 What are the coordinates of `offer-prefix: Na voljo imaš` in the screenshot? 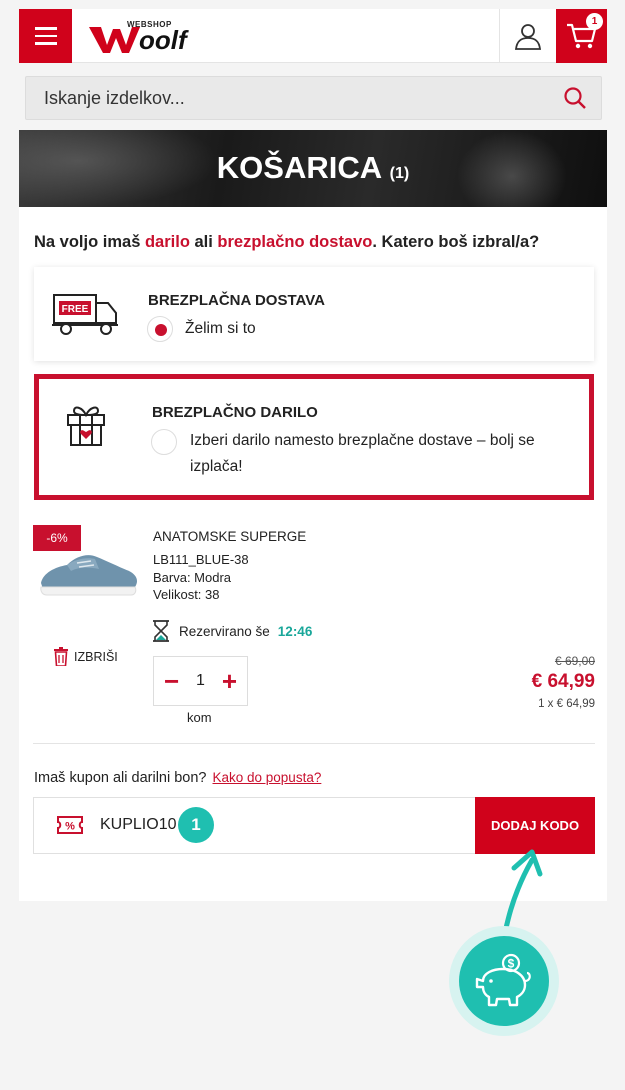 It's located at (89, 242).